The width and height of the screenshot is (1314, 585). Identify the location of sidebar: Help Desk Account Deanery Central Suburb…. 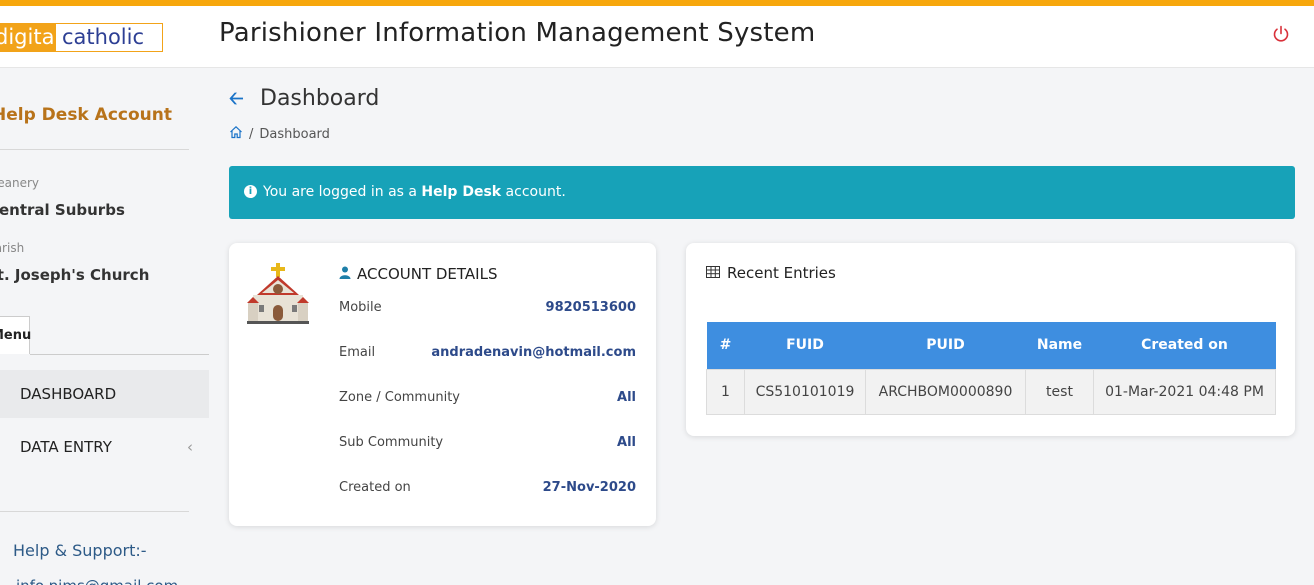
(104, 326).